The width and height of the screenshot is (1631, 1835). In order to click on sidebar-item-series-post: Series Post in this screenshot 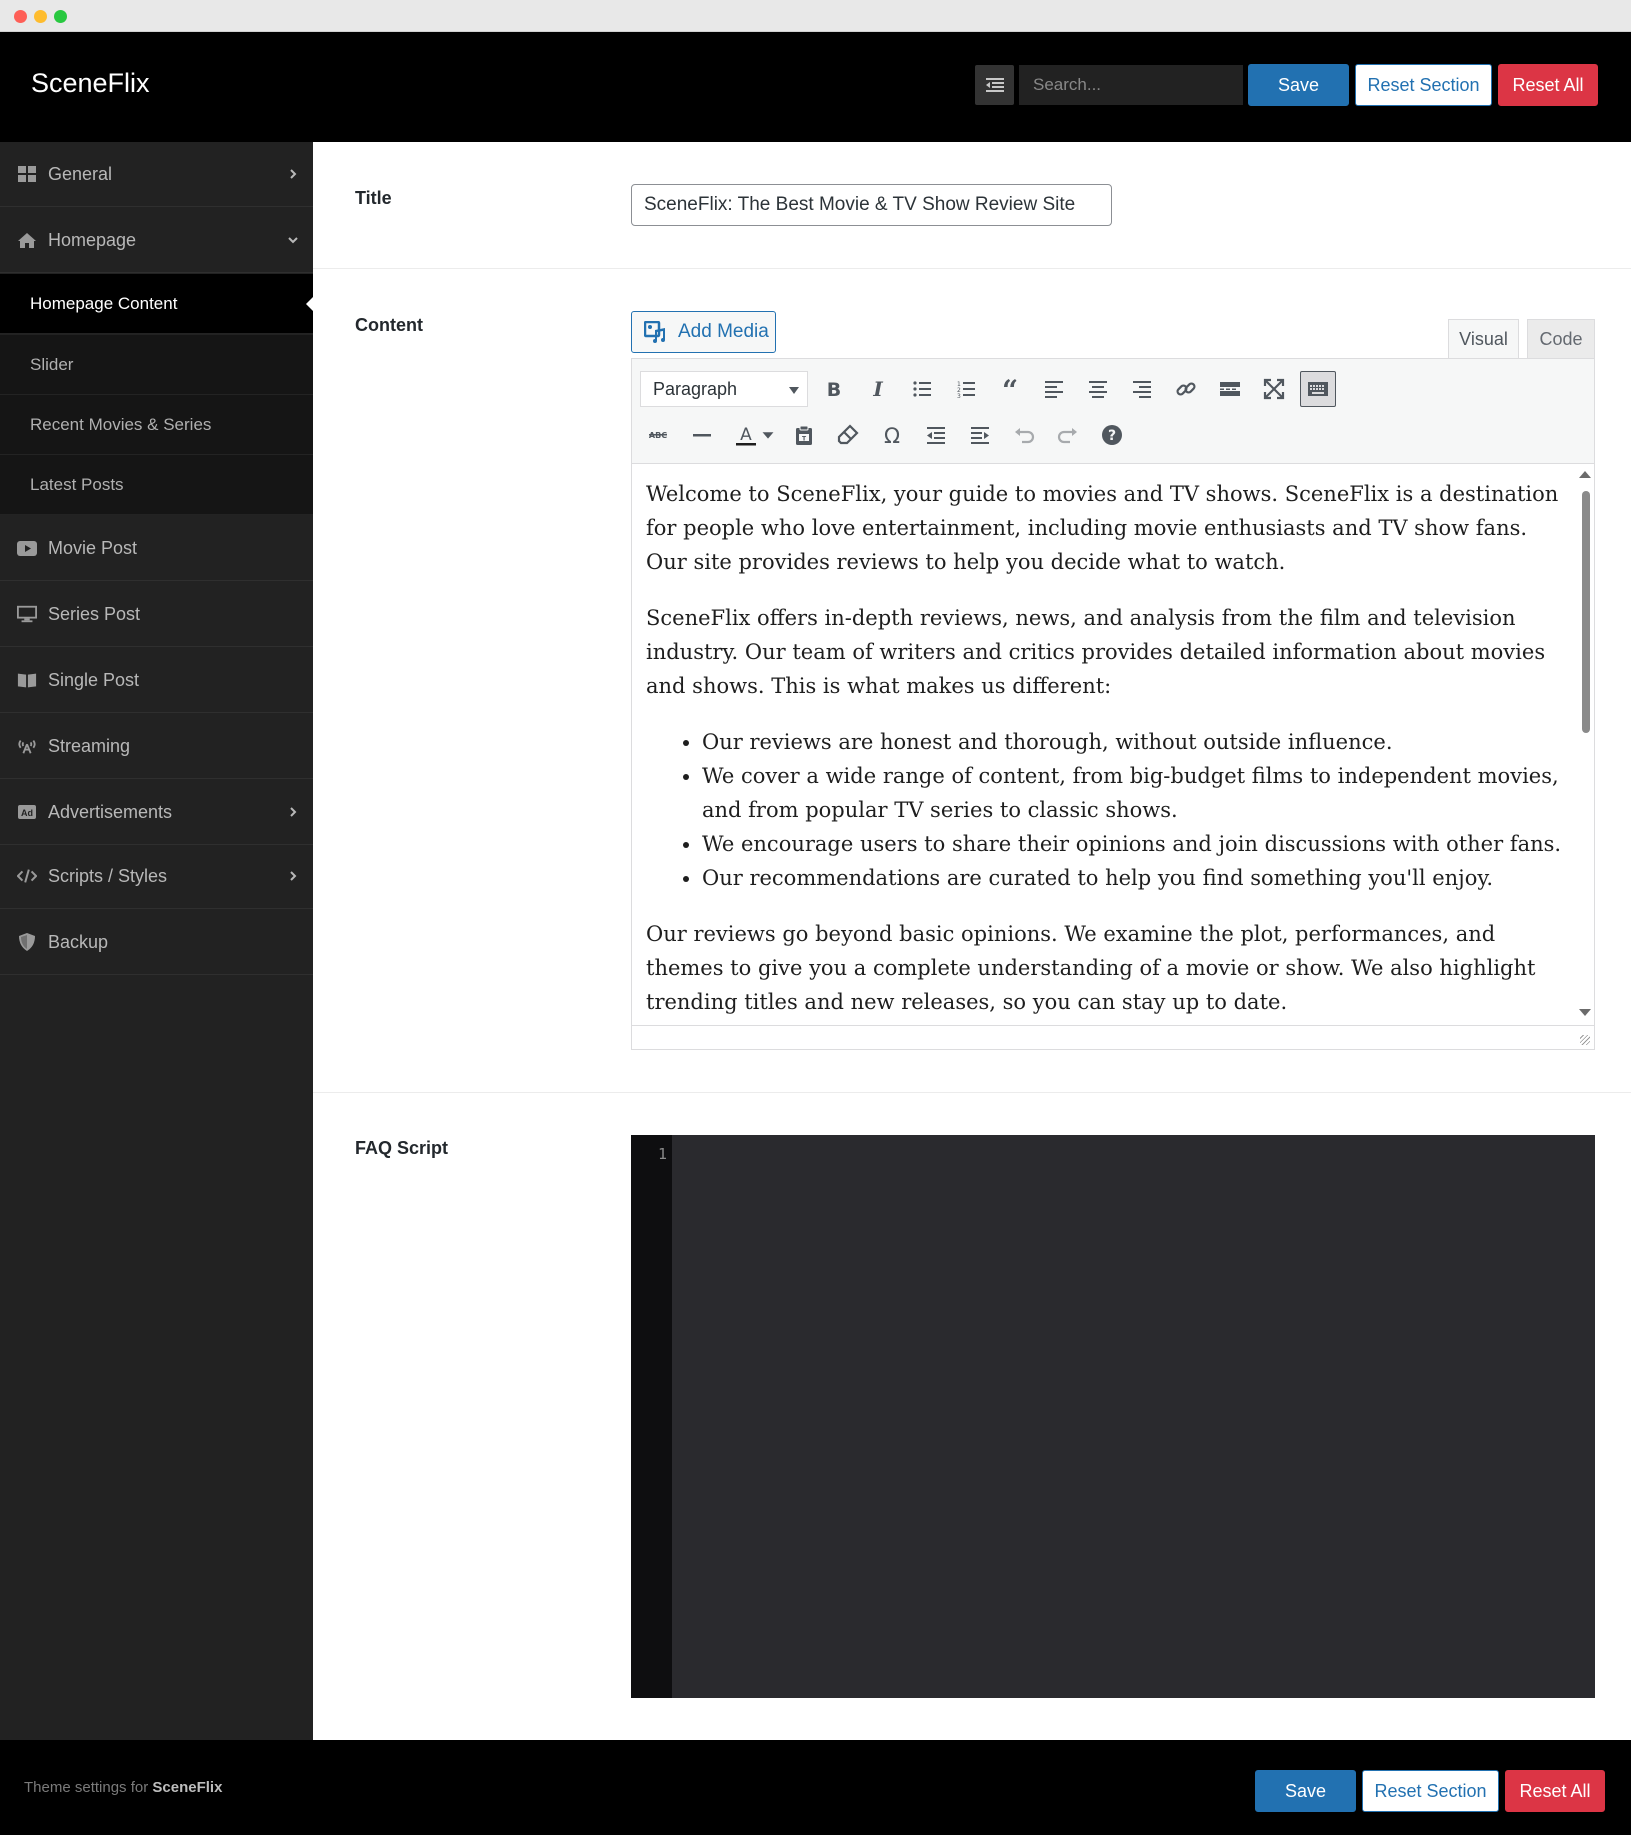, I will do `click(156, 614)`.